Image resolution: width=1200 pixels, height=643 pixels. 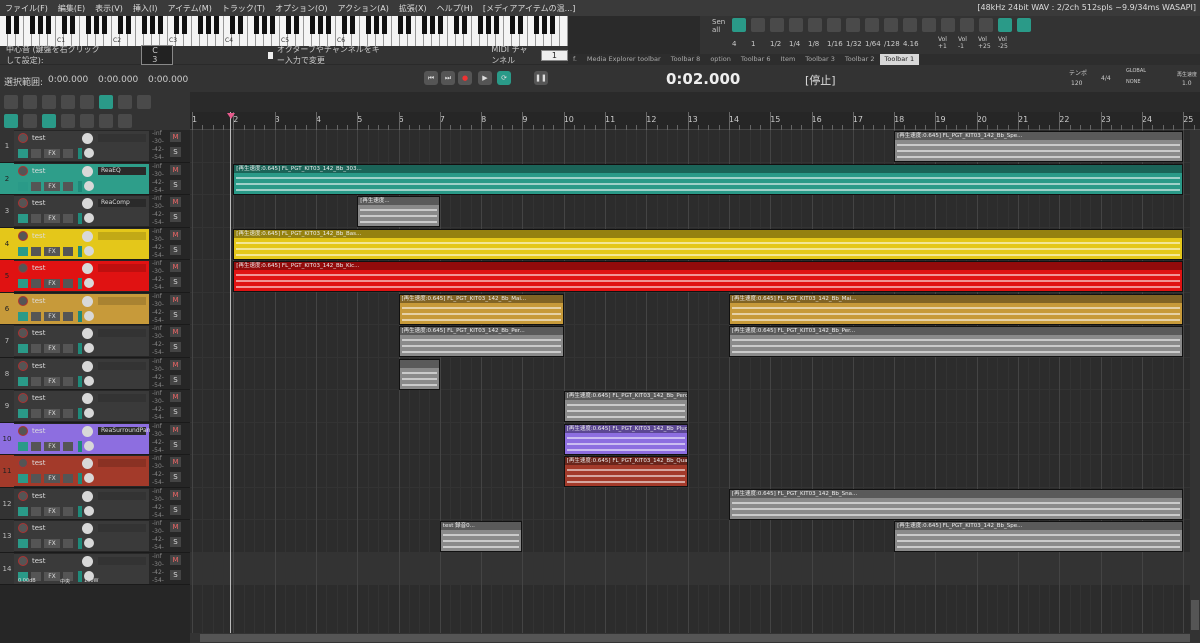 I want to click on track-row: 8 test FX -inf -30- -42- -54- M S, so click(x=95, y=373).